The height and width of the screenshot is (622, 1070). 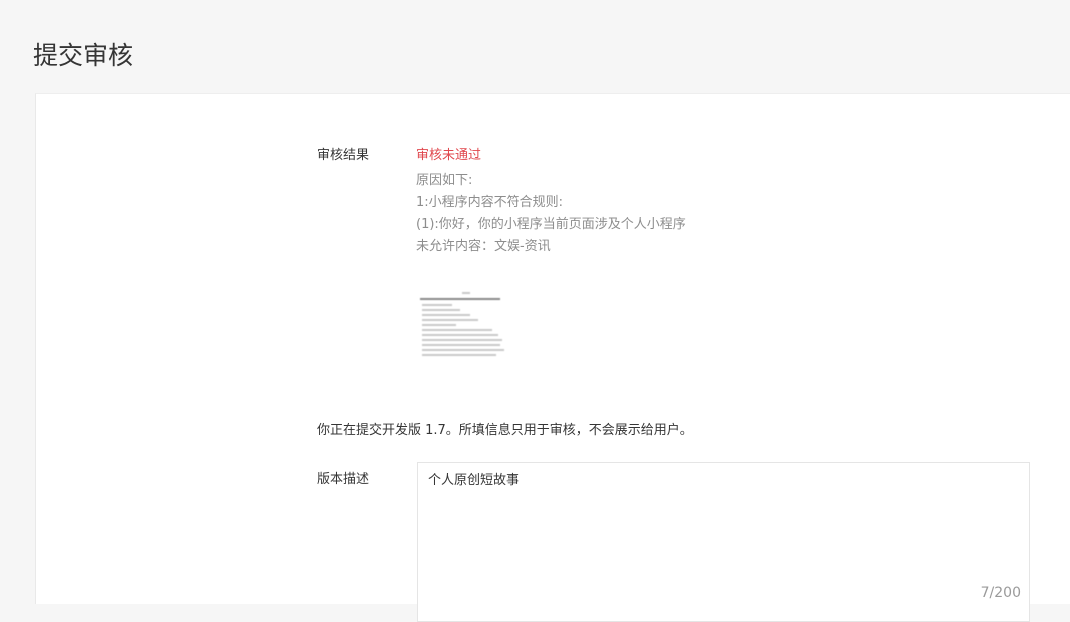 What do you see at coordinates (343, 479) in the screenshot?
I see `version-description-label: 版本描述` at bounding box center [343, 479].